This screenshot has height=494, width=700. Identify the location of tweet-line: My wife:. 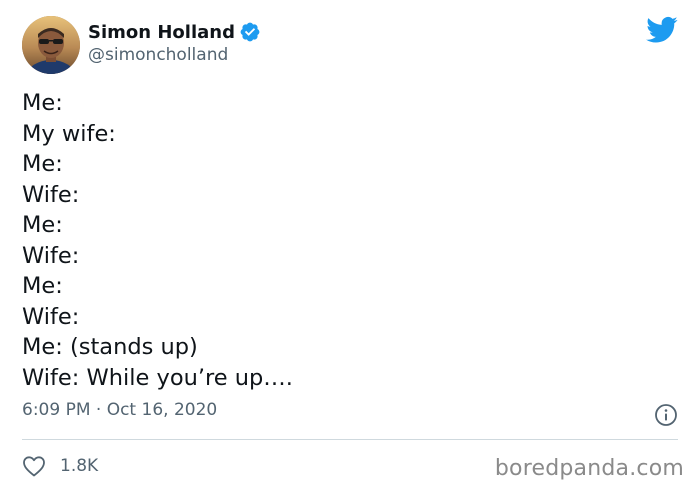
(69, 133).